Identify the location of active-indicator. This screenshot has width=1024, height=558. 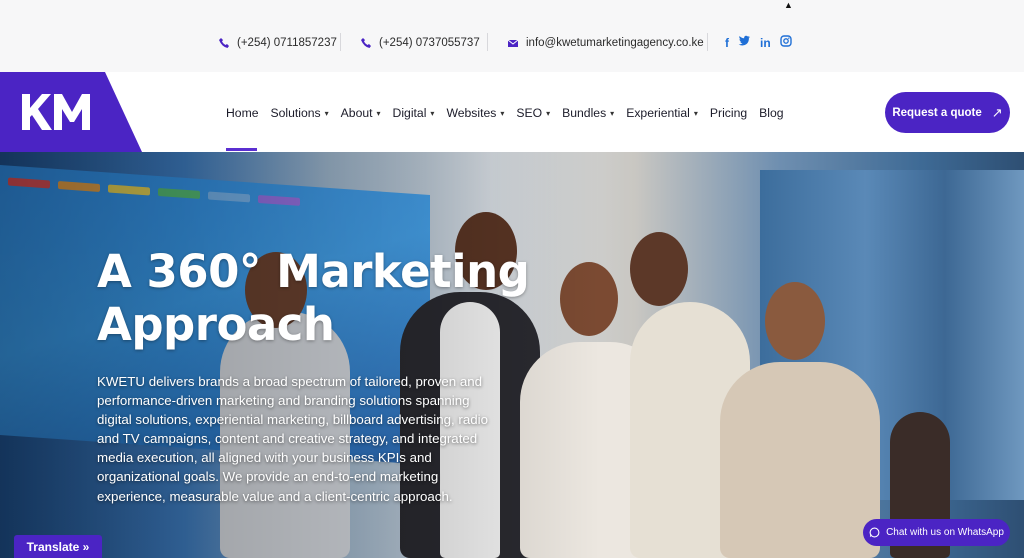
(241, 149).